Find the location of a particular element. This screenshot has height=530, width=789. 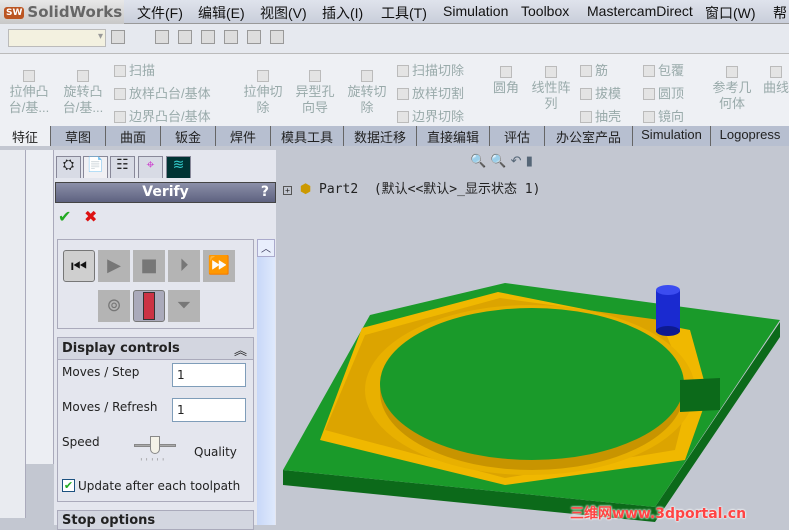

moves-step-input: 1 is located at coordinates (209, 375).